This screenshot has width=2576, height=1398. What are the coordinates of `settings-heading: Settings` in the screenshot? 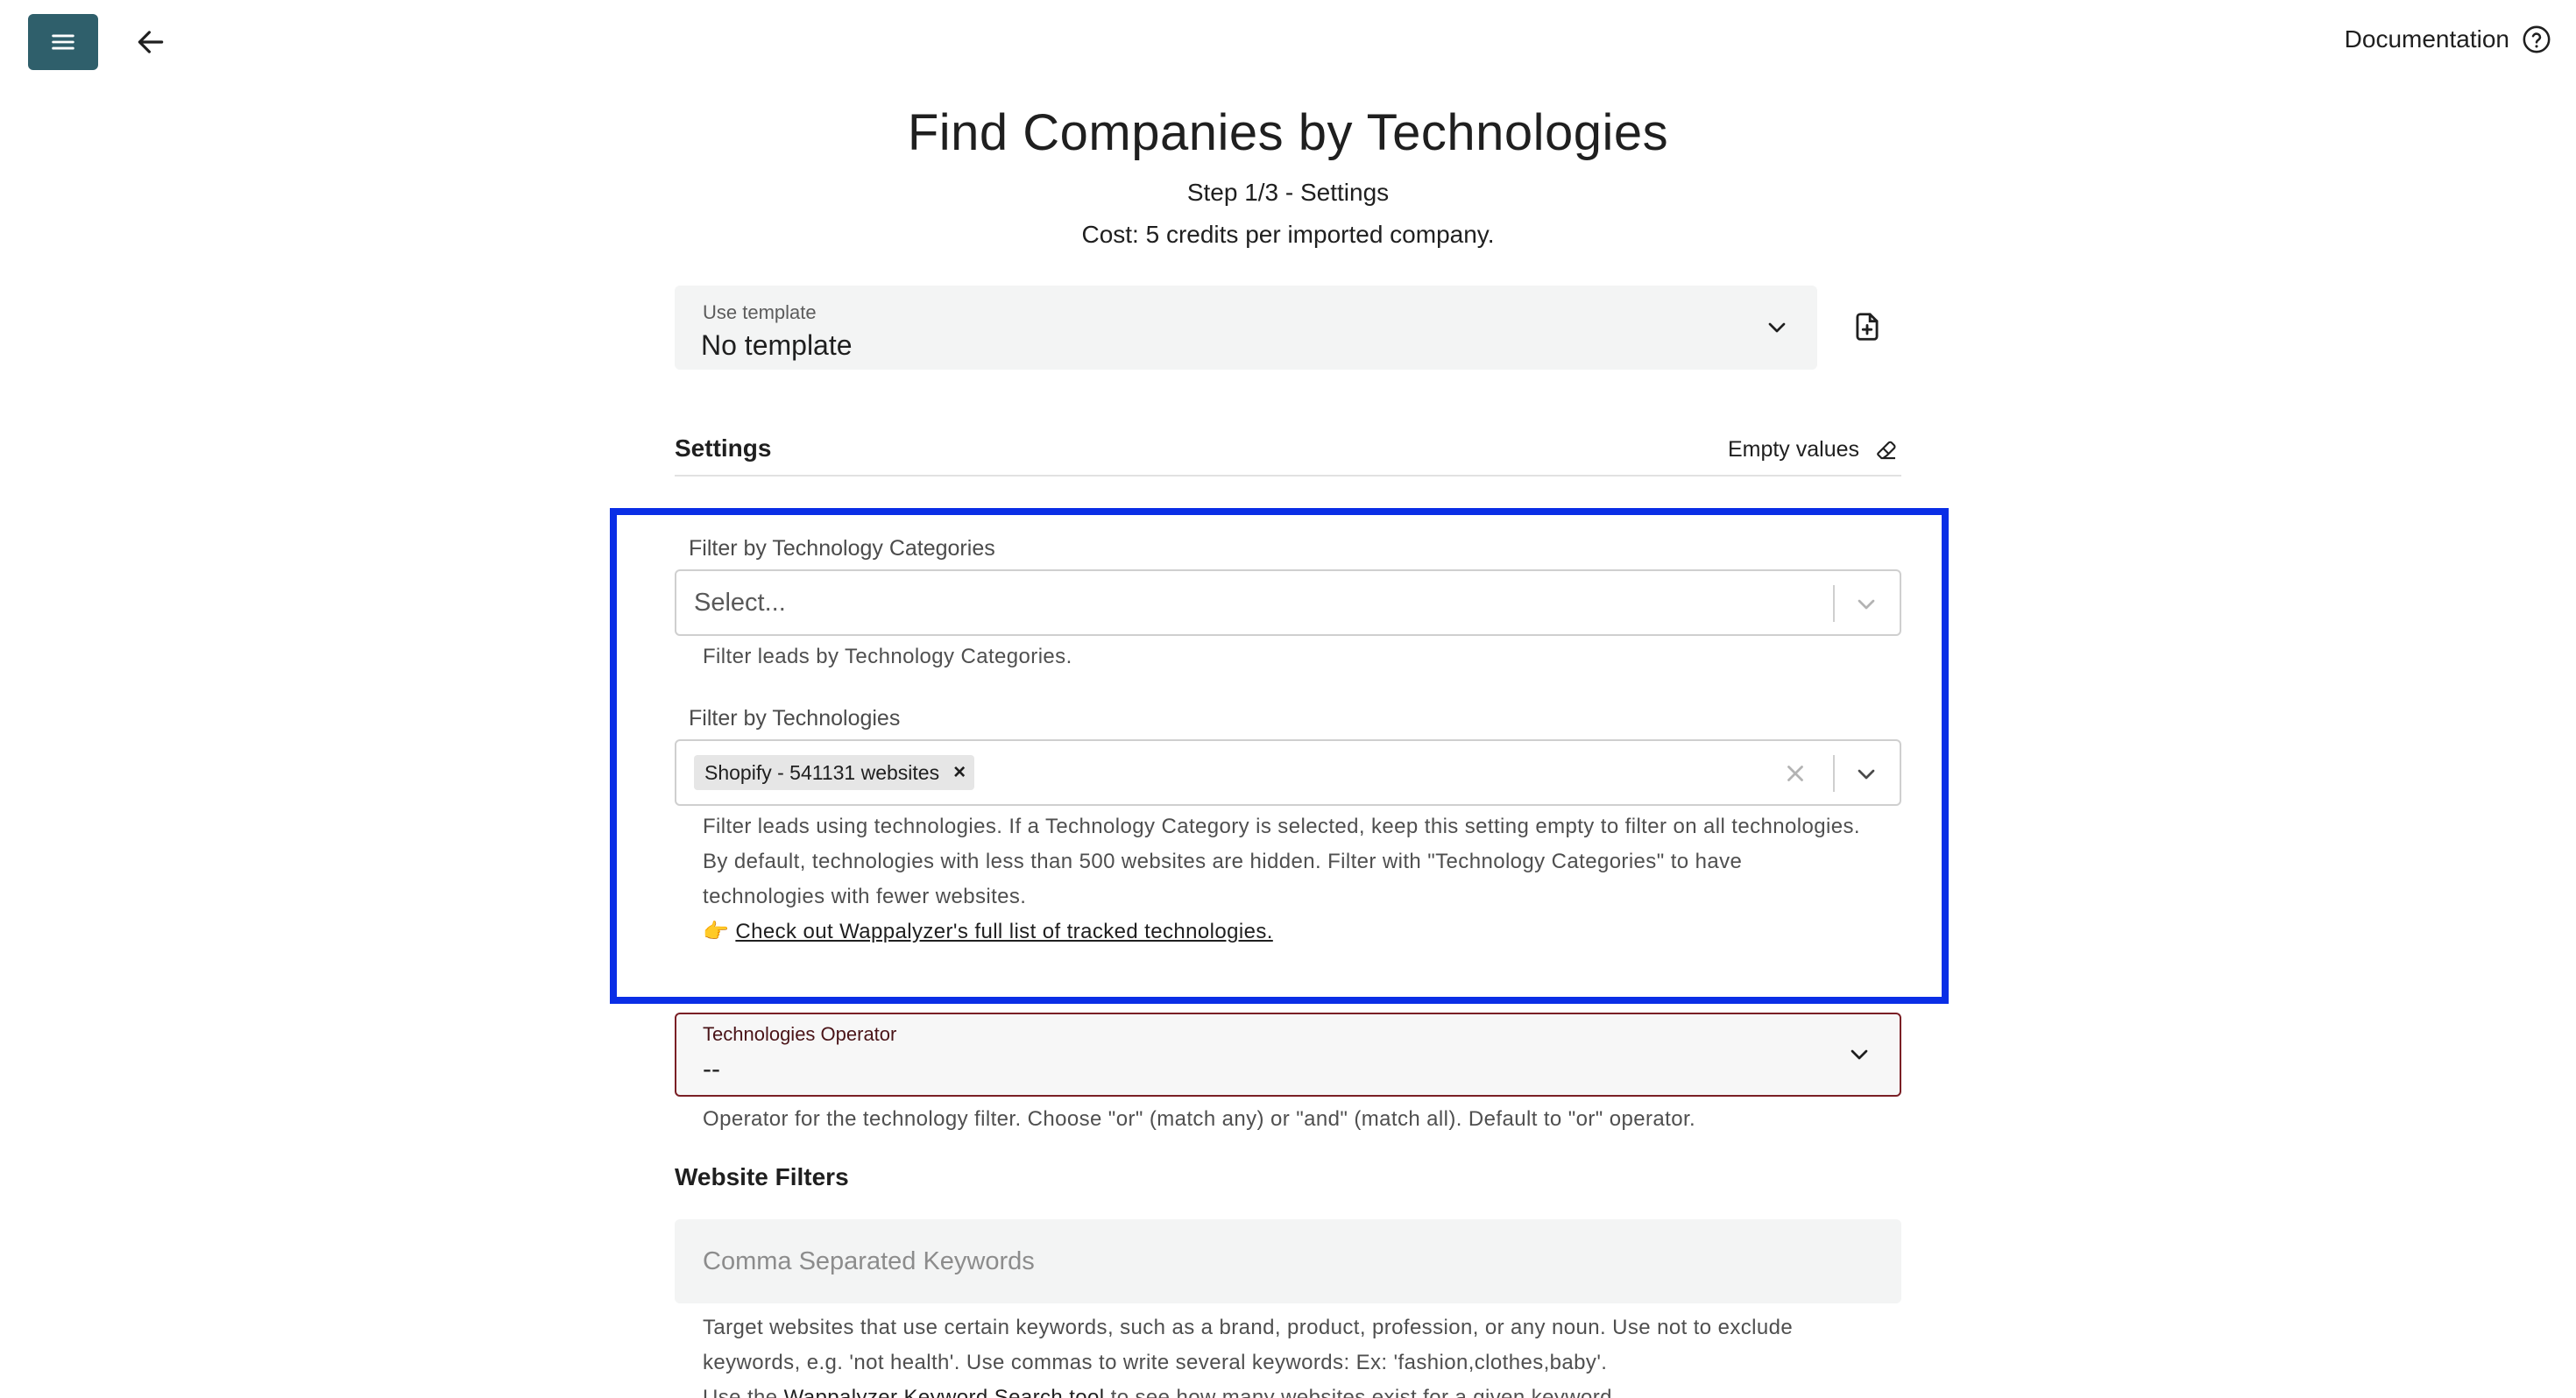 It's located at (723, 448).